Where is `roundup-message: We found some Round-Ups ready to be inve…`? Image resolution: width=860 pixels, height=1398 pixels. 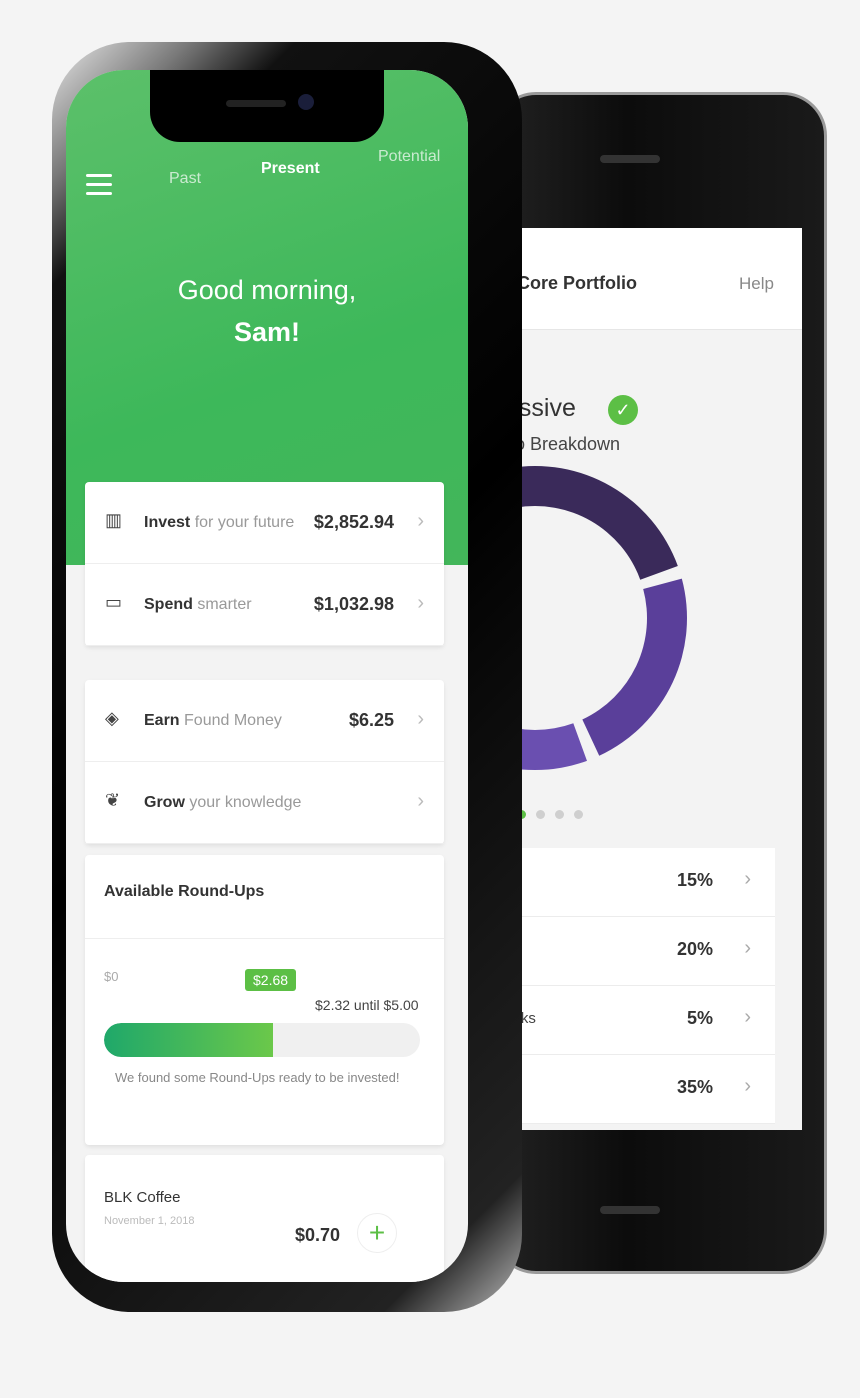
roundup-message: We found some Round-Ups ready to be inve… is located at coordinates (257, 1077).